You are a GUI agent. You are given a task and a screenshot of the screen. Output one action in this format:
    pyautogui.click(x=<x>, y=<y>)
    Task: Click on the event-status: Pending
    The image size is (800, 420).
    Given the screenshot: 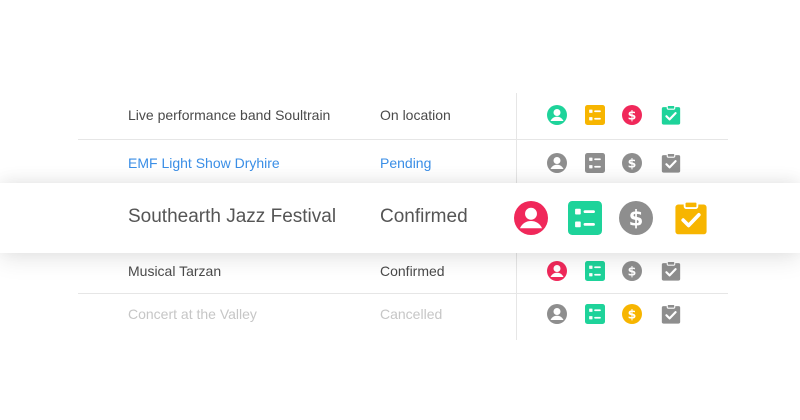 What is the action you would take?
    pyautogui.click(x=406, y=163)
    